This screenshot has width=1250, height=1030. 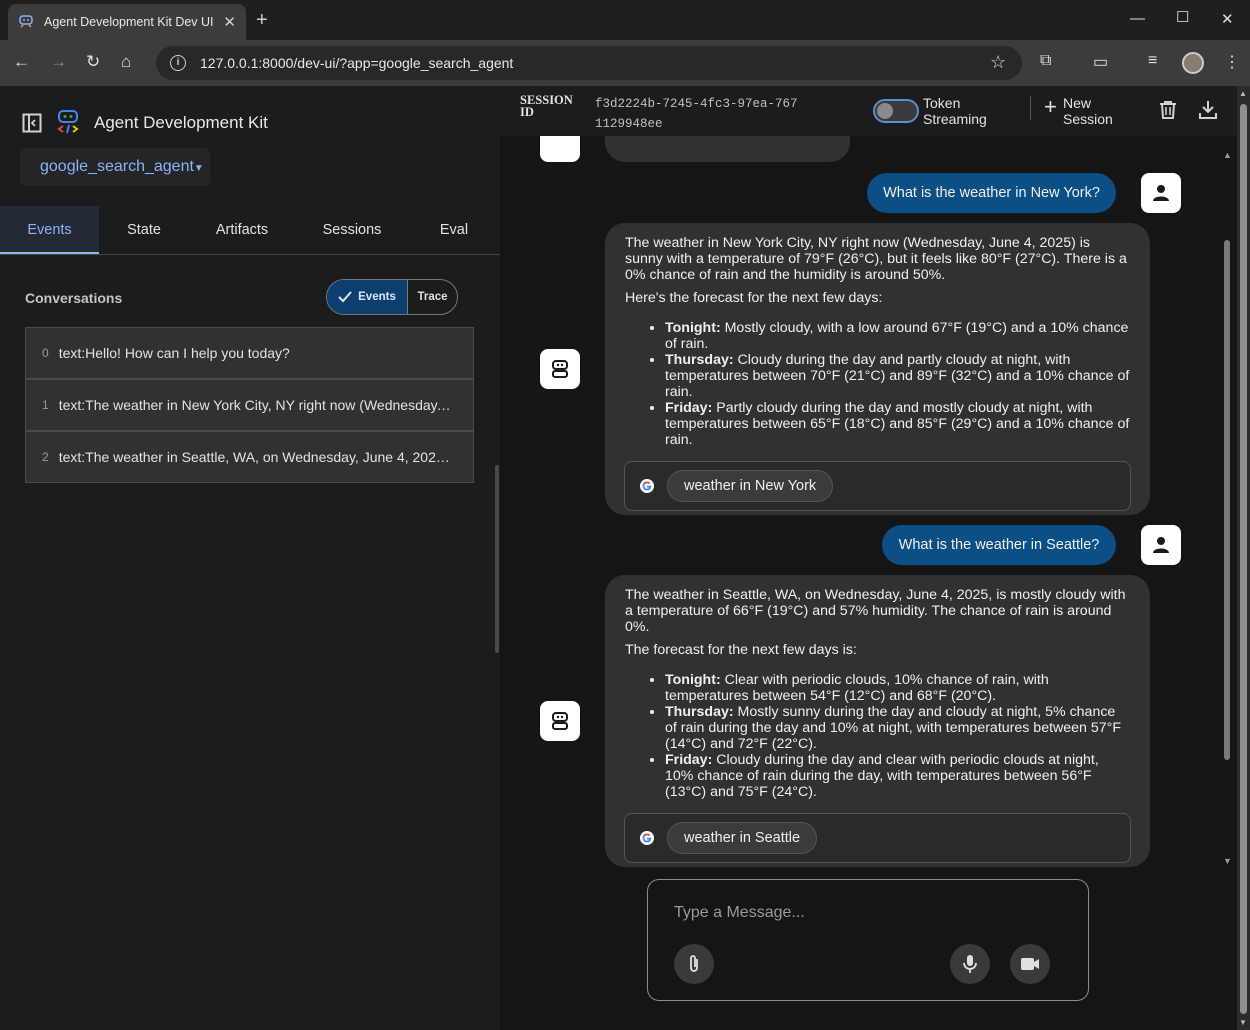 I want to click on toggle-sidebar-icon, so click(x=32, y=123).